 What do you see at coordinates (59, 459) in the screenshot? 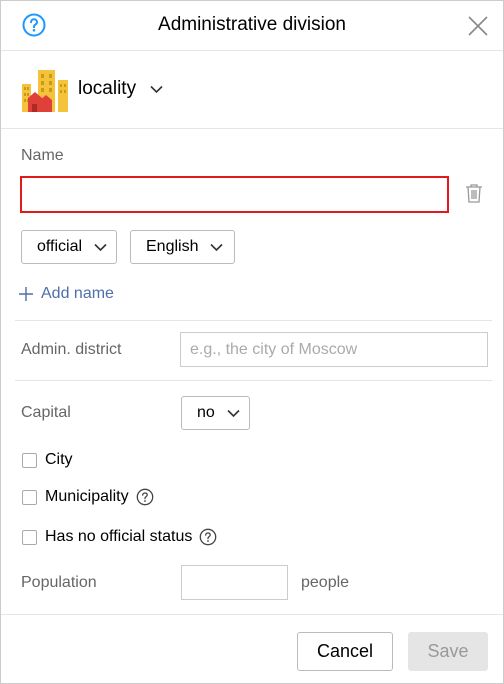
I see `city-label: City` at bounding box center [59, 459].